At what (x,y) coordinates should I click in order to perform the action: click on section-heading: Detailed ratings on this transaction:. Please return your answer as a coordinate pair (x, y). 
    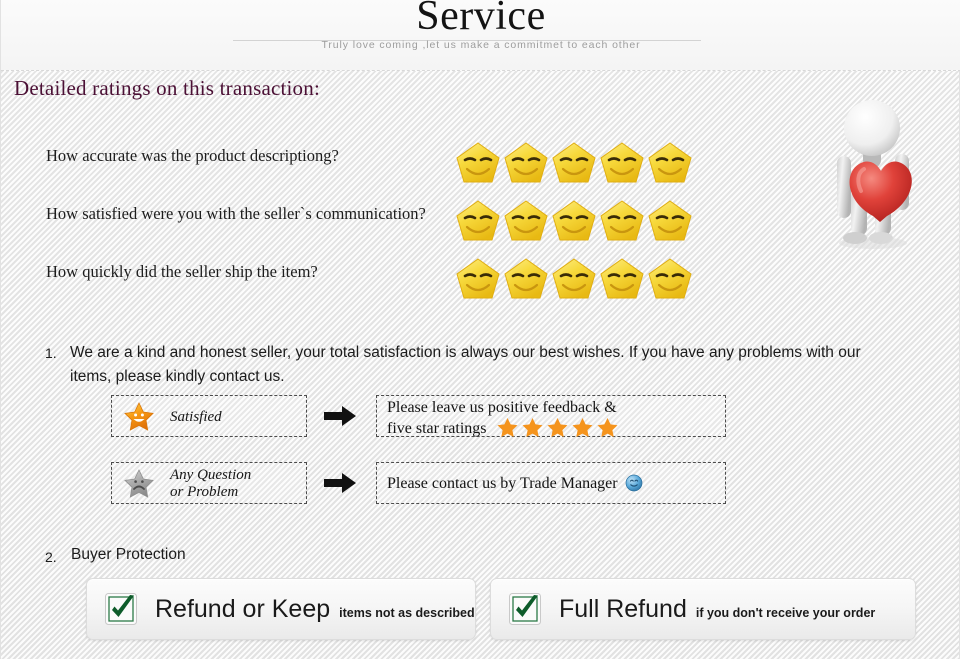
    Looking at the image, I should click on (167, 88).